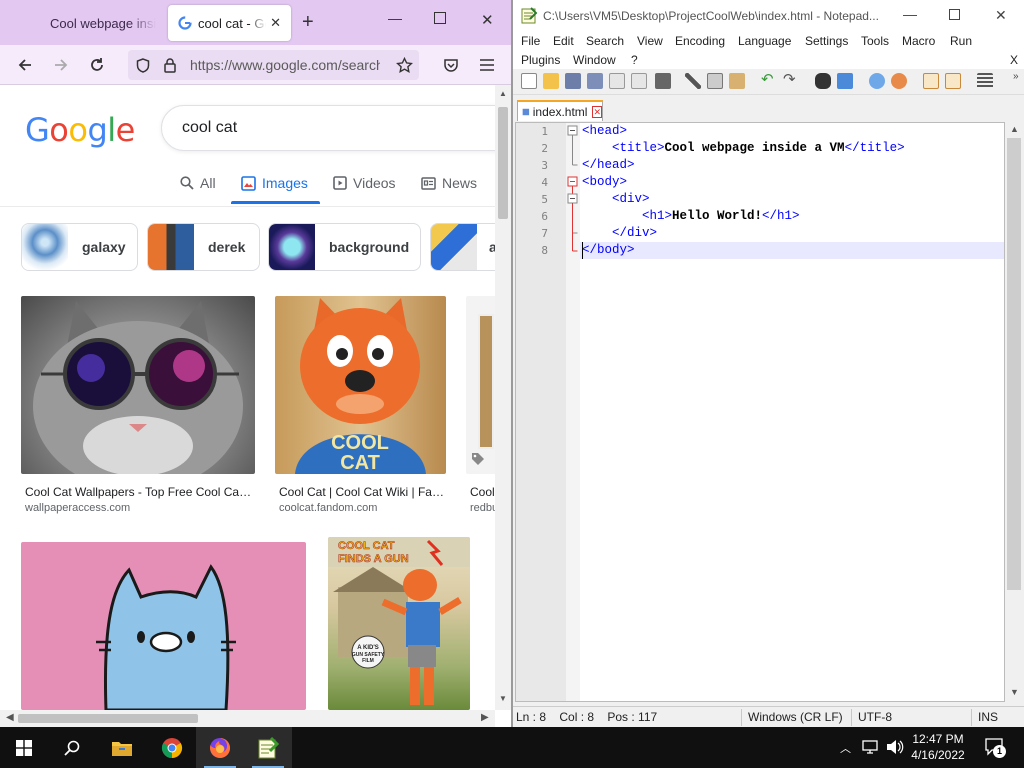 This screenshot has height=768, width=1024. I want to click on chip-background: background, so click(344, 247).